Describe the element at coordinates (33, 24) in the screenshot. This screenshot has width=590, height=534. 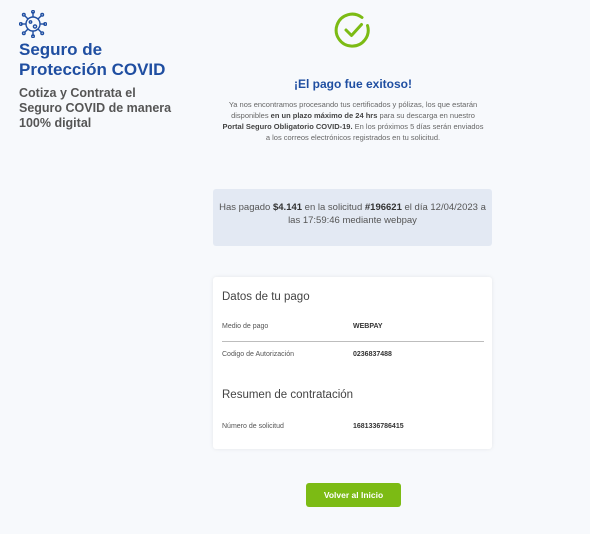
I see `virus-icon` at that location.